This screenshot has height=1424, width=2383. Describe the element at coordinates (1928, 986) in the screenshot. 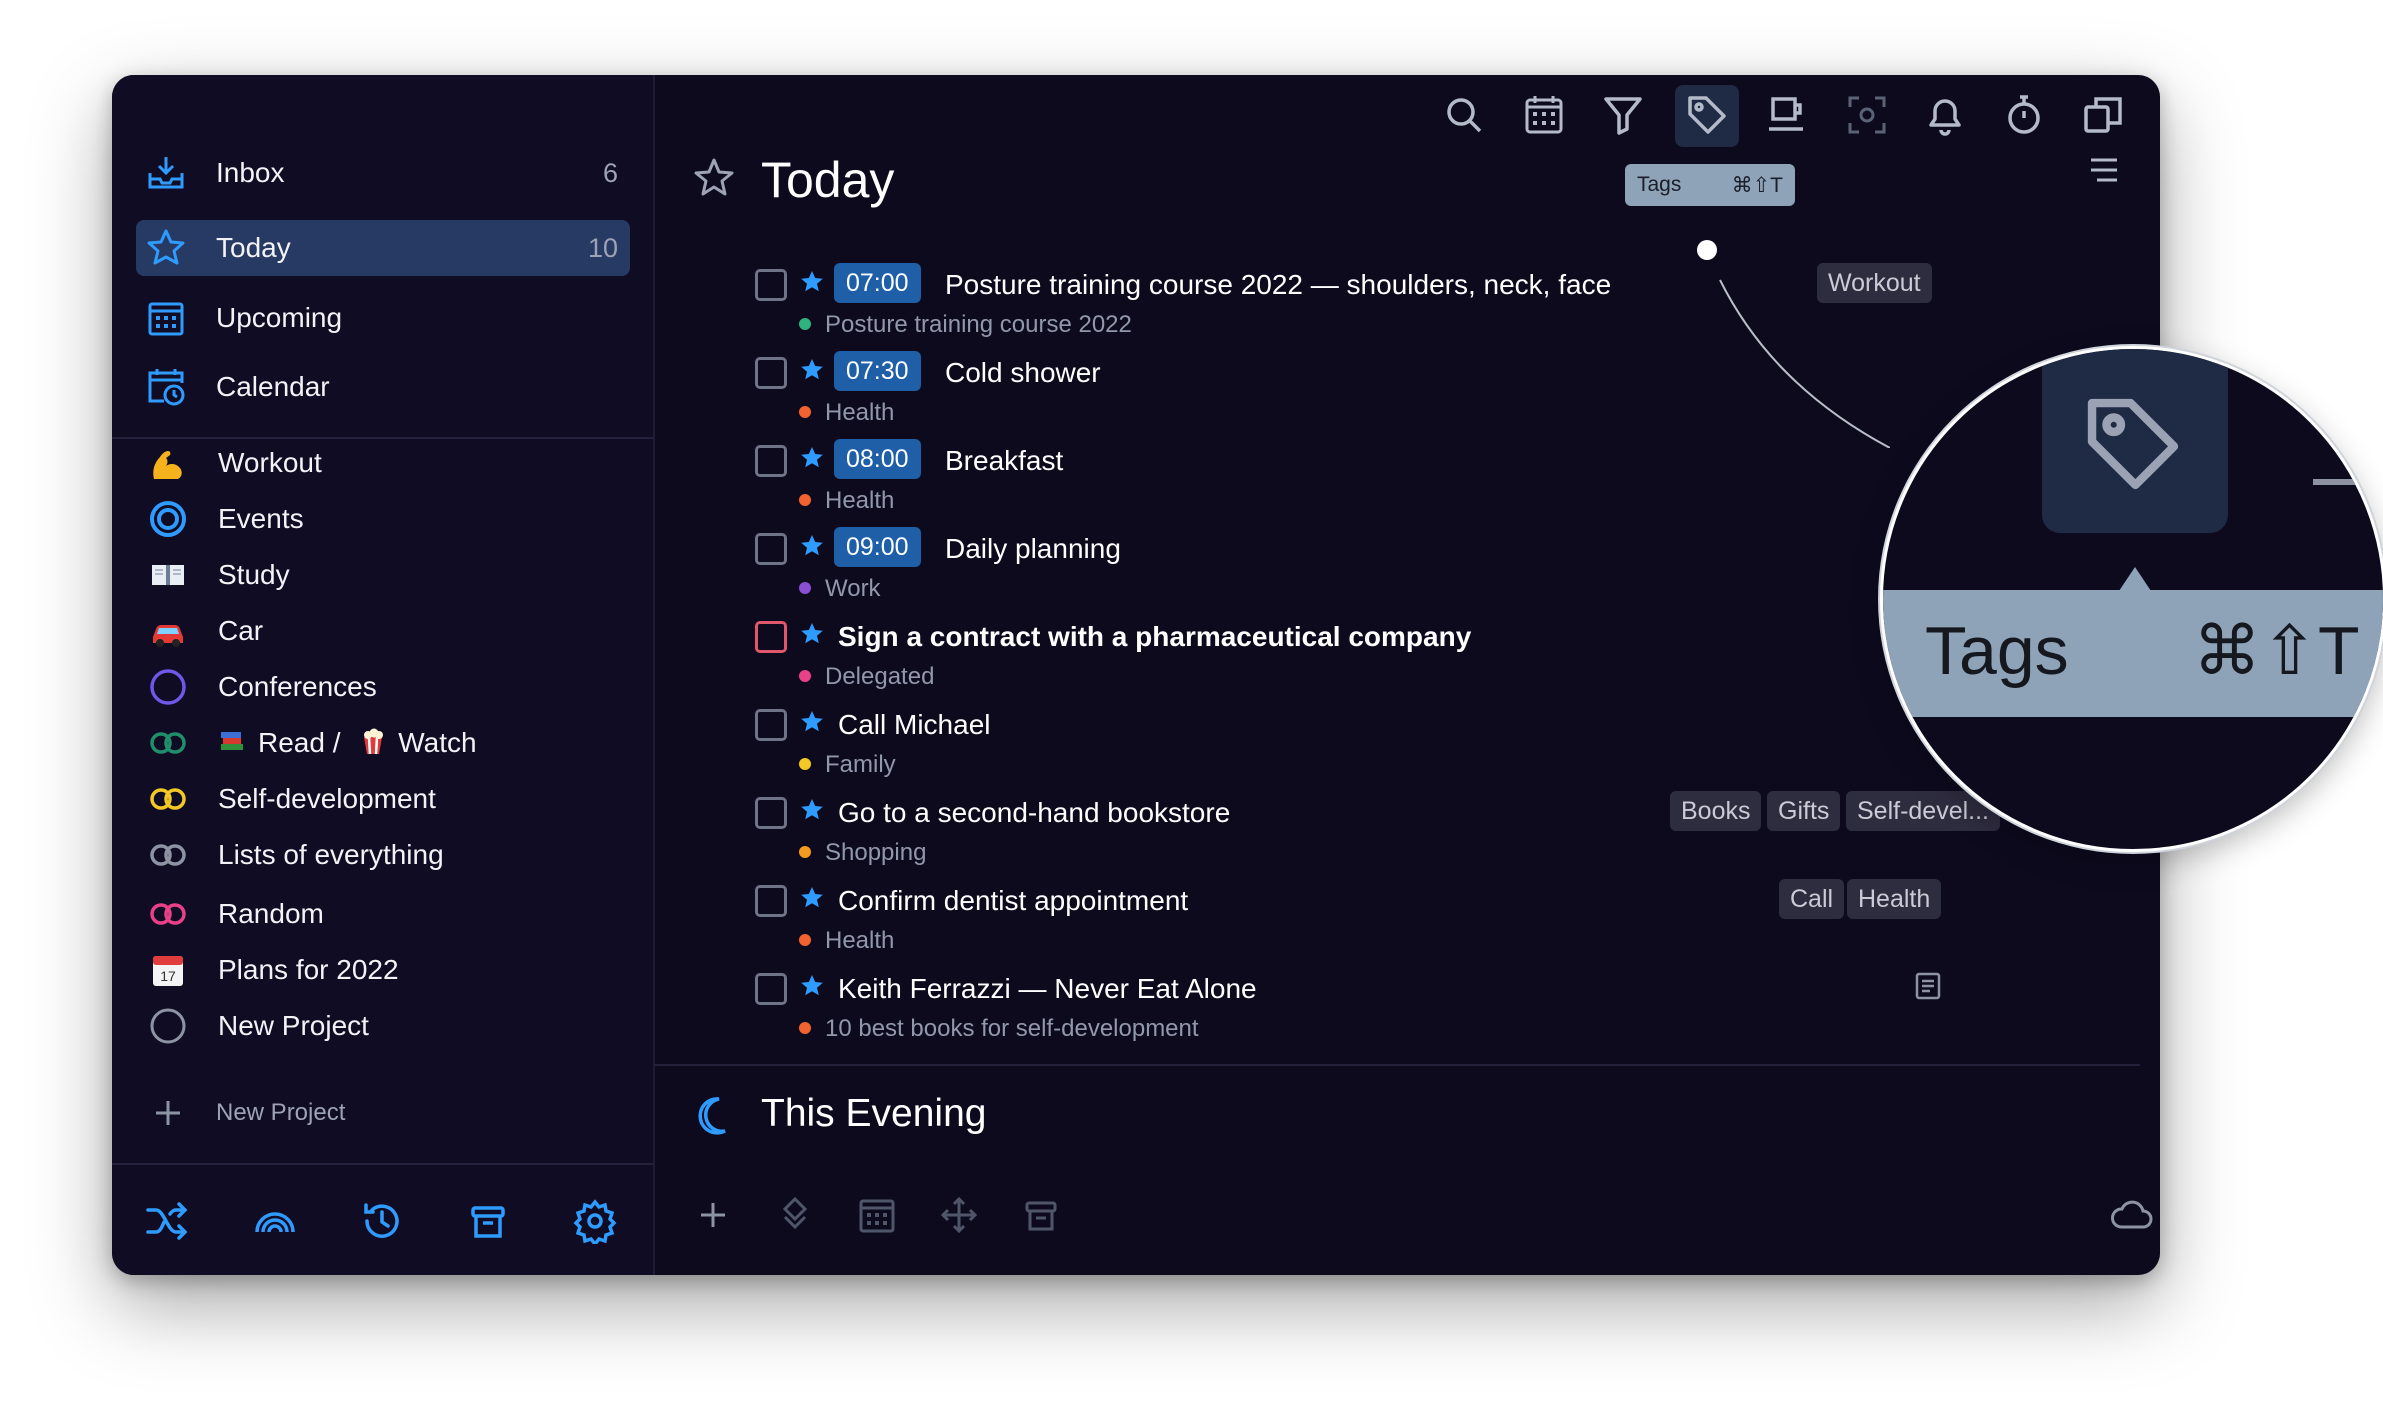

I see `note-icon` at that location.